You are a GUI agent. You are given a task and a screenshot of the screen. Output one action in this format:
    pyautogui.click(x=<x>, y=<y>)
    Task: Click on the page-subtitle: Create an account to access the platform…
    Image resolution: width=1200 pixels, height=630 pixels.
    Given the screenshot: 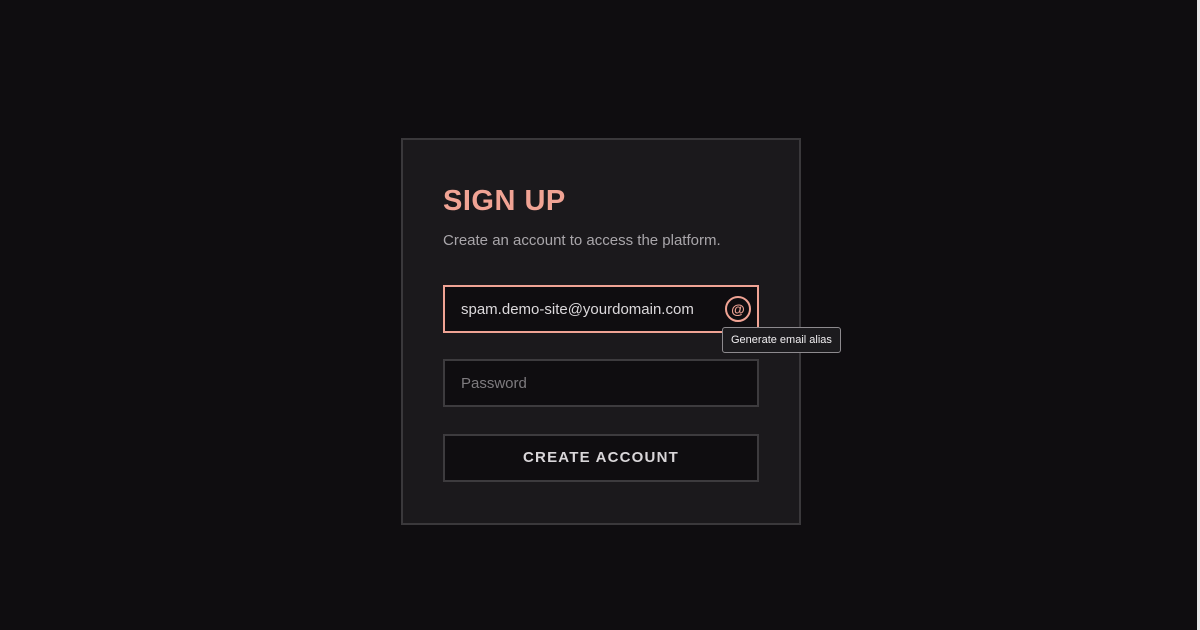 What is the action you would take?
    pyautogui.click(x=582, y=240)
    